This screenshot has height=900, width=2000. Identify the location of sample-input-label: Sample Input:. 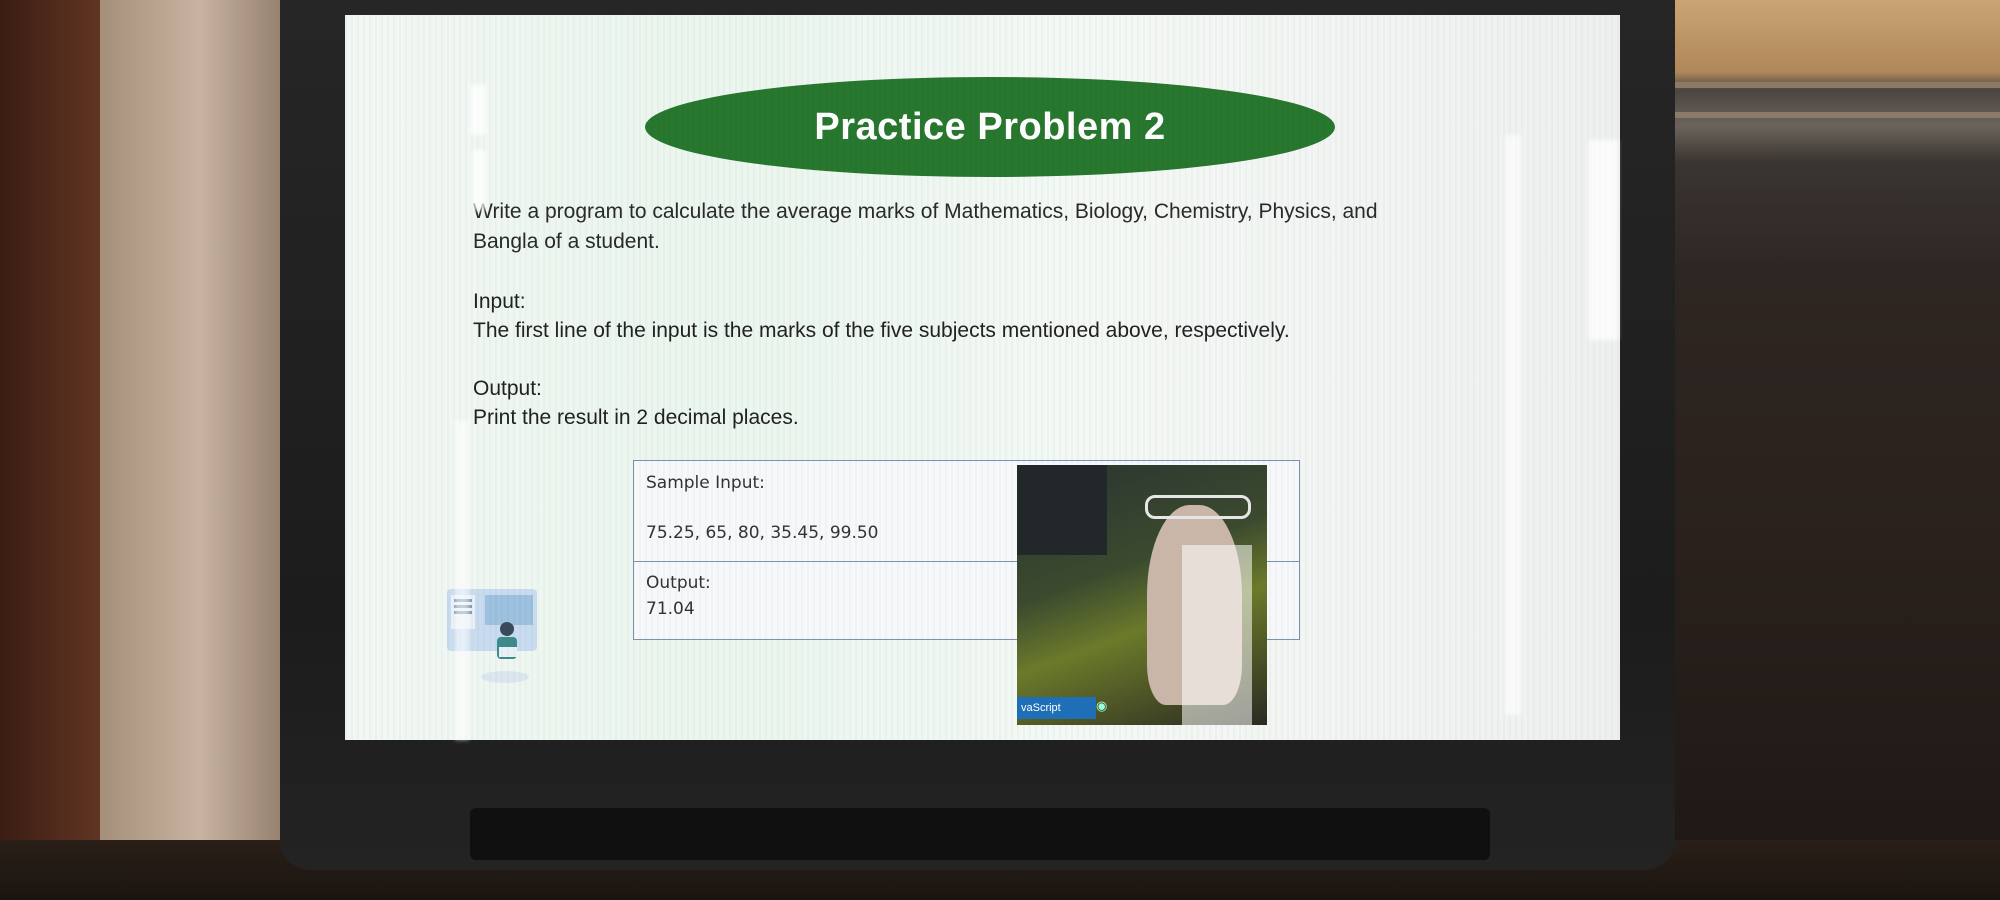
(705, 483).